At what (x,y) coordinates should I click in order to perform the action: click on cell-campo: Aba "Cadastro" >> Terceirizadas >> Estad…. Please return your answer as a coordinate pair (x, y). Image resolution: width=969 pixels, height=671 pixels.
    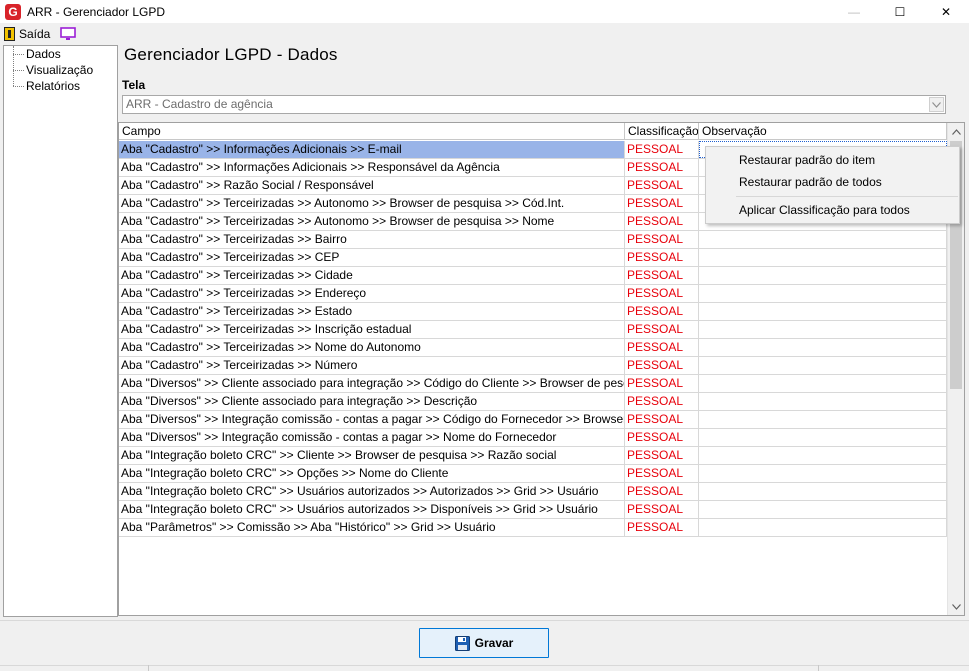
    Looking at the image, I should click on (372, 311).